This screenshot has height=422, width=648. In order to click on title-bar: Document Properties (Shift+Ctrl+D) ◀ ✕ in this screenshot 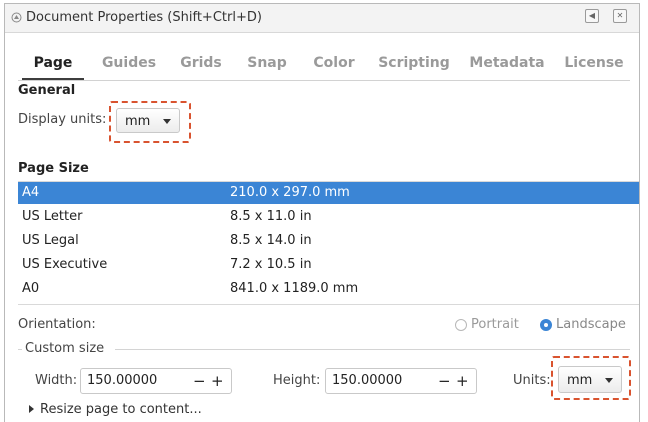, I will do `click(322, 18)`.